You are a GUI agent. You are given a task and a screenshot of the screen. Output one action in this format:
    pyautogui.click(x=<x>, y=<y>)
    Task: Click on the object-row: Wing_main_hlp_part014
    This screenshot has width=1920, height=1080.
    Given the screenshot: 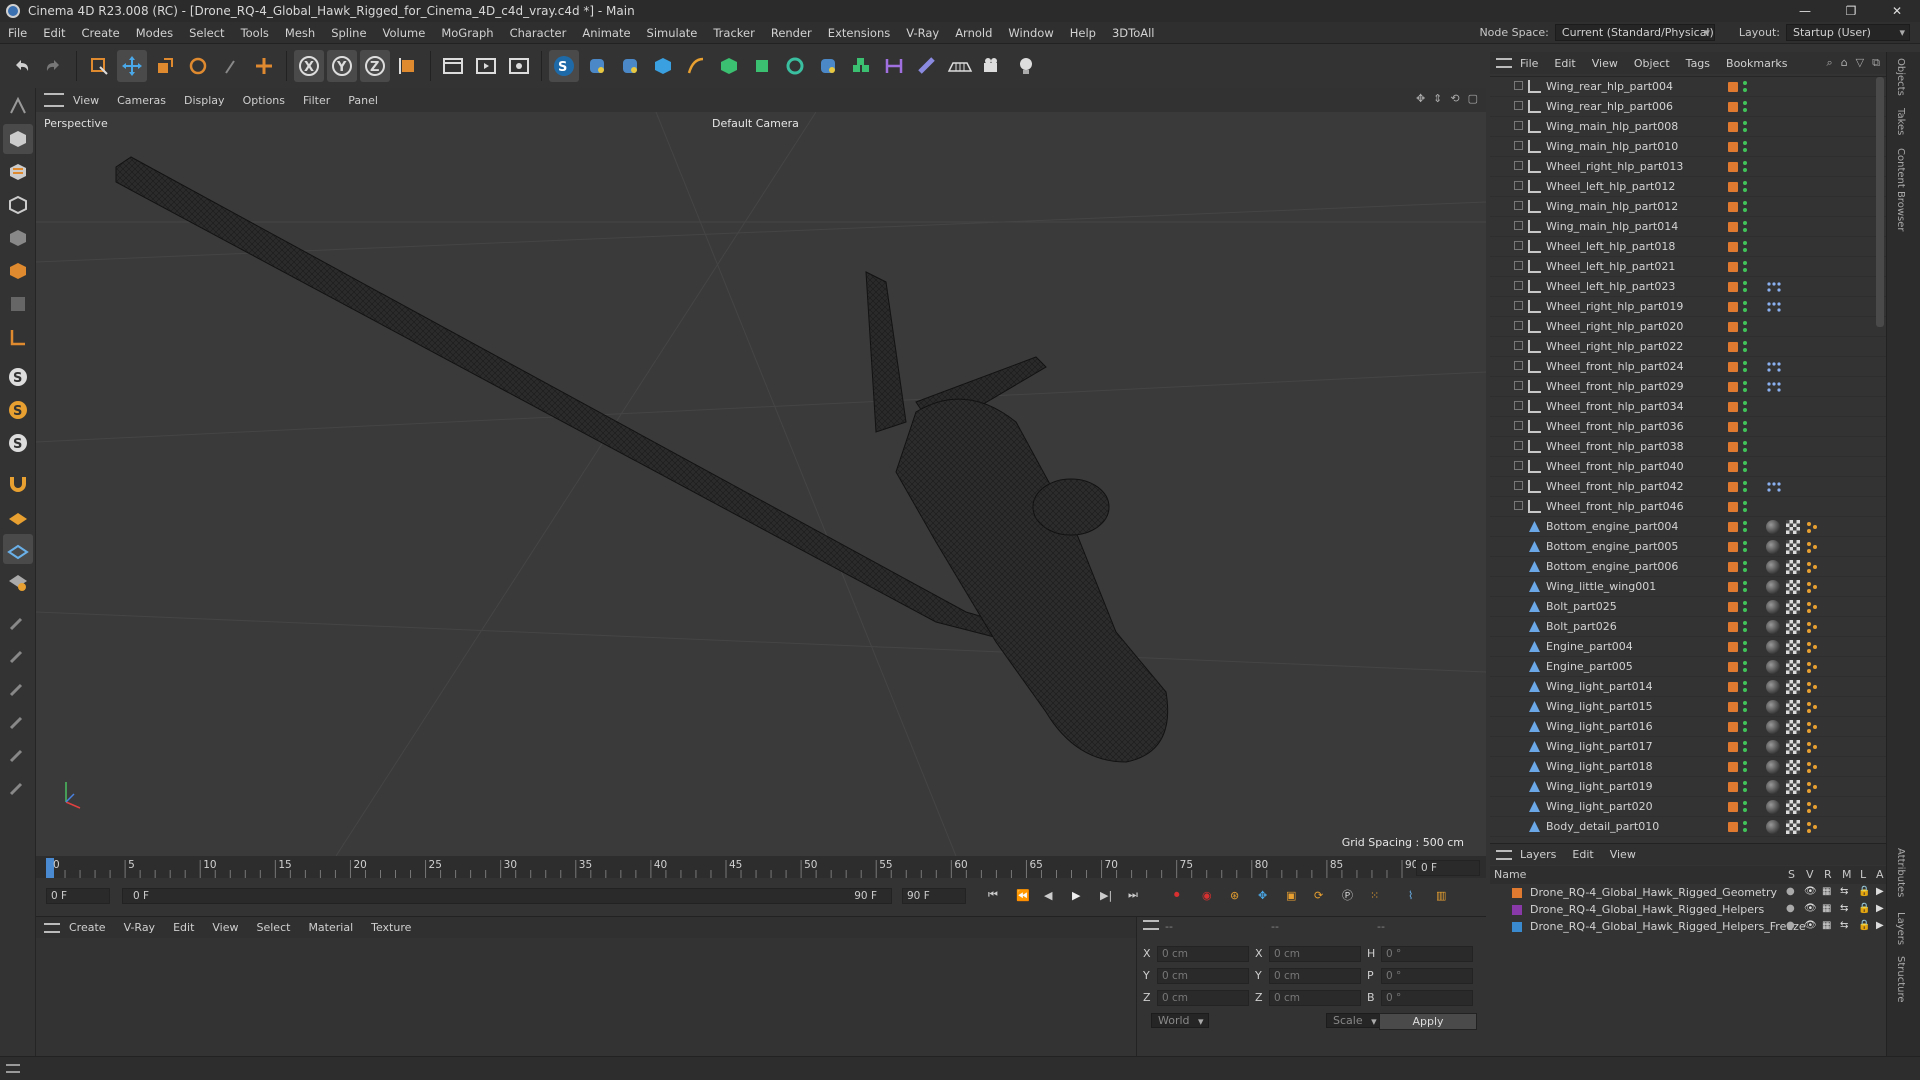 What is the action you would take?
    pyautogui.click(x=1688, y=227)
    